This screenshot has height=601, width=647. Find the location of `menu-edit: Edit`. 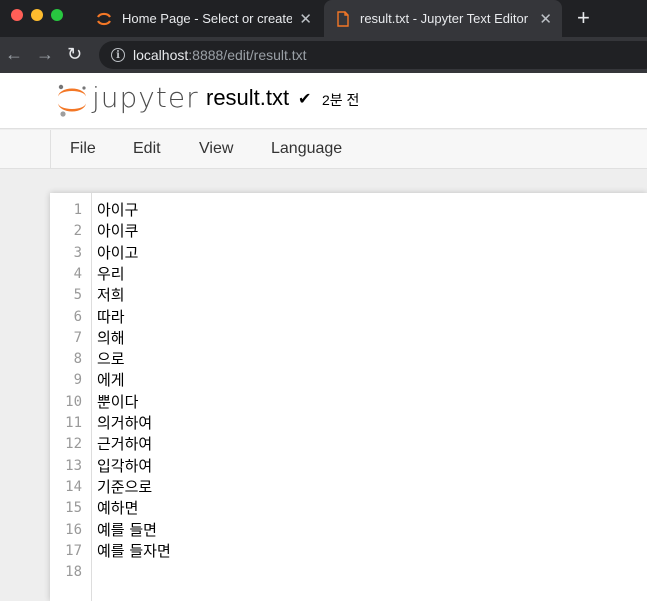

menu-edit: Edit is located at coordinates (147, 149).